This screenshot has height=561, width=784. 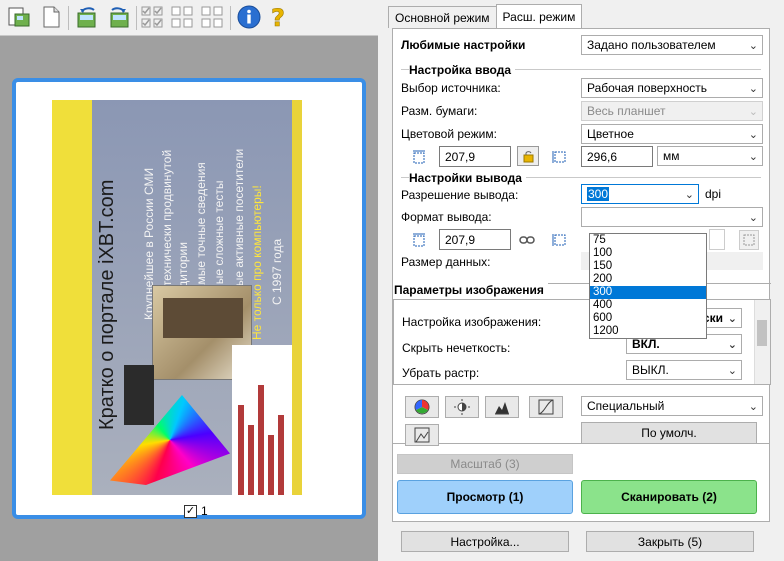 I want to click on width-icon, so click(x=419, y=157).